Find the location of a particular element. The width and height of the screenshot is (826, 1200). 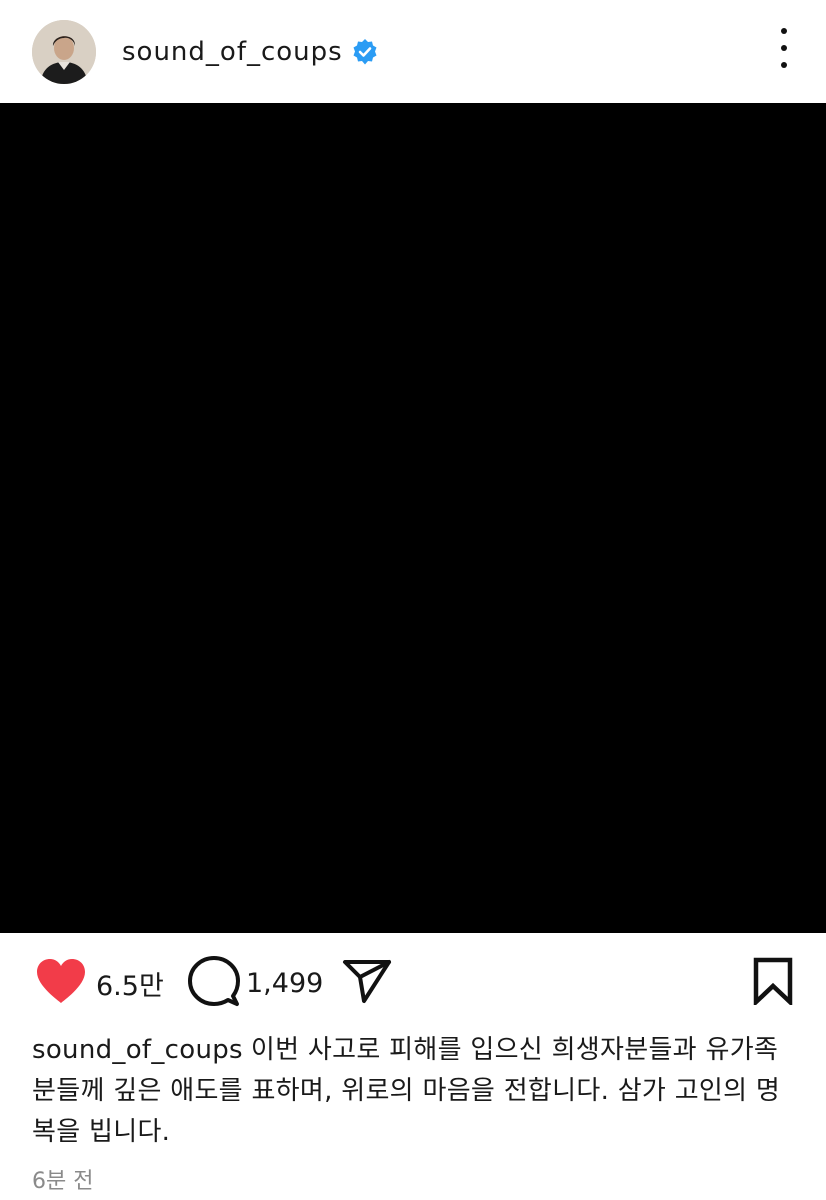

bookmark-icon is located at coordinates (773, 983).